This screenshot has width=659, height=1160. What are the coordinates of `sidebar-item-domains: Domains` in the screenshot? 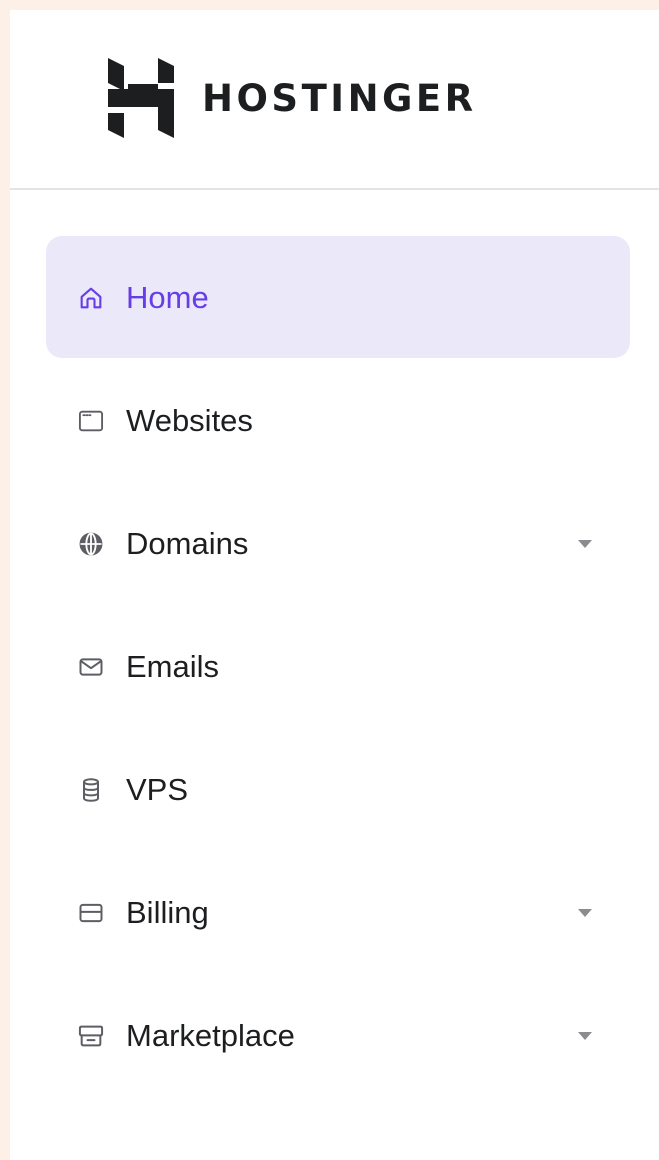 It's located at (338, 543).